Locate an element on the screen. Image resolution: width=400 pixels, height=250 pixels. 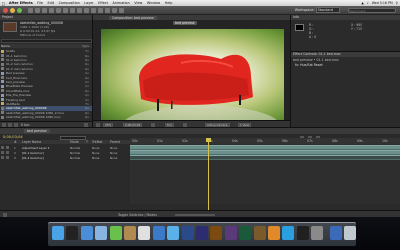
timeline-search-input is located at coordinates (73, 137).